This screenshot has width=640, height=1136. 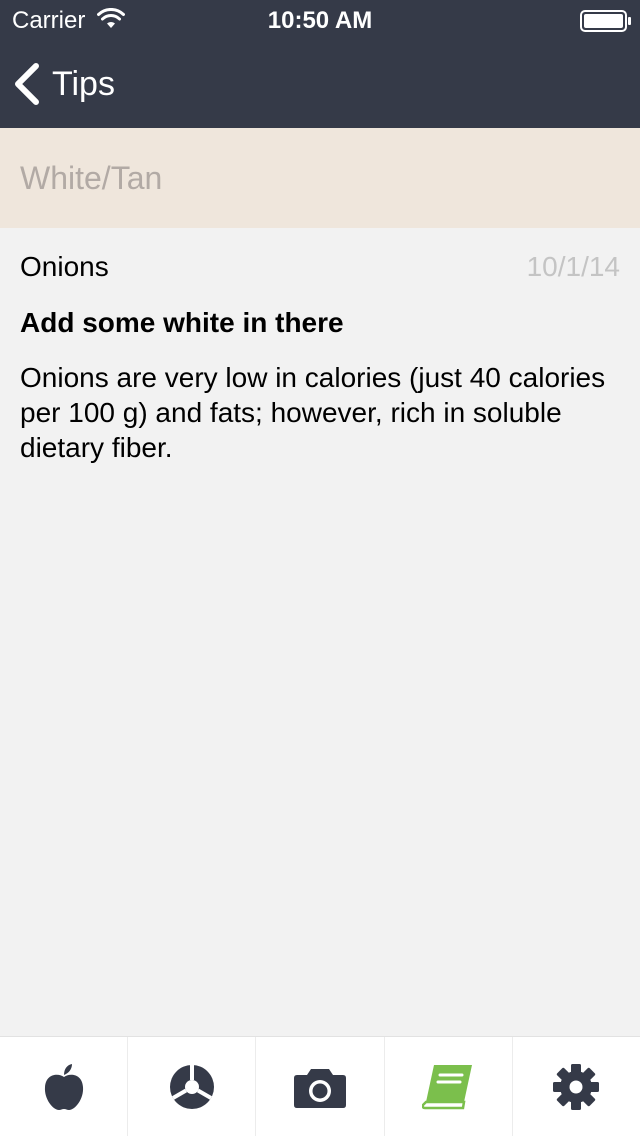 I want to click on book-icon, so click(x=447, y=1086).